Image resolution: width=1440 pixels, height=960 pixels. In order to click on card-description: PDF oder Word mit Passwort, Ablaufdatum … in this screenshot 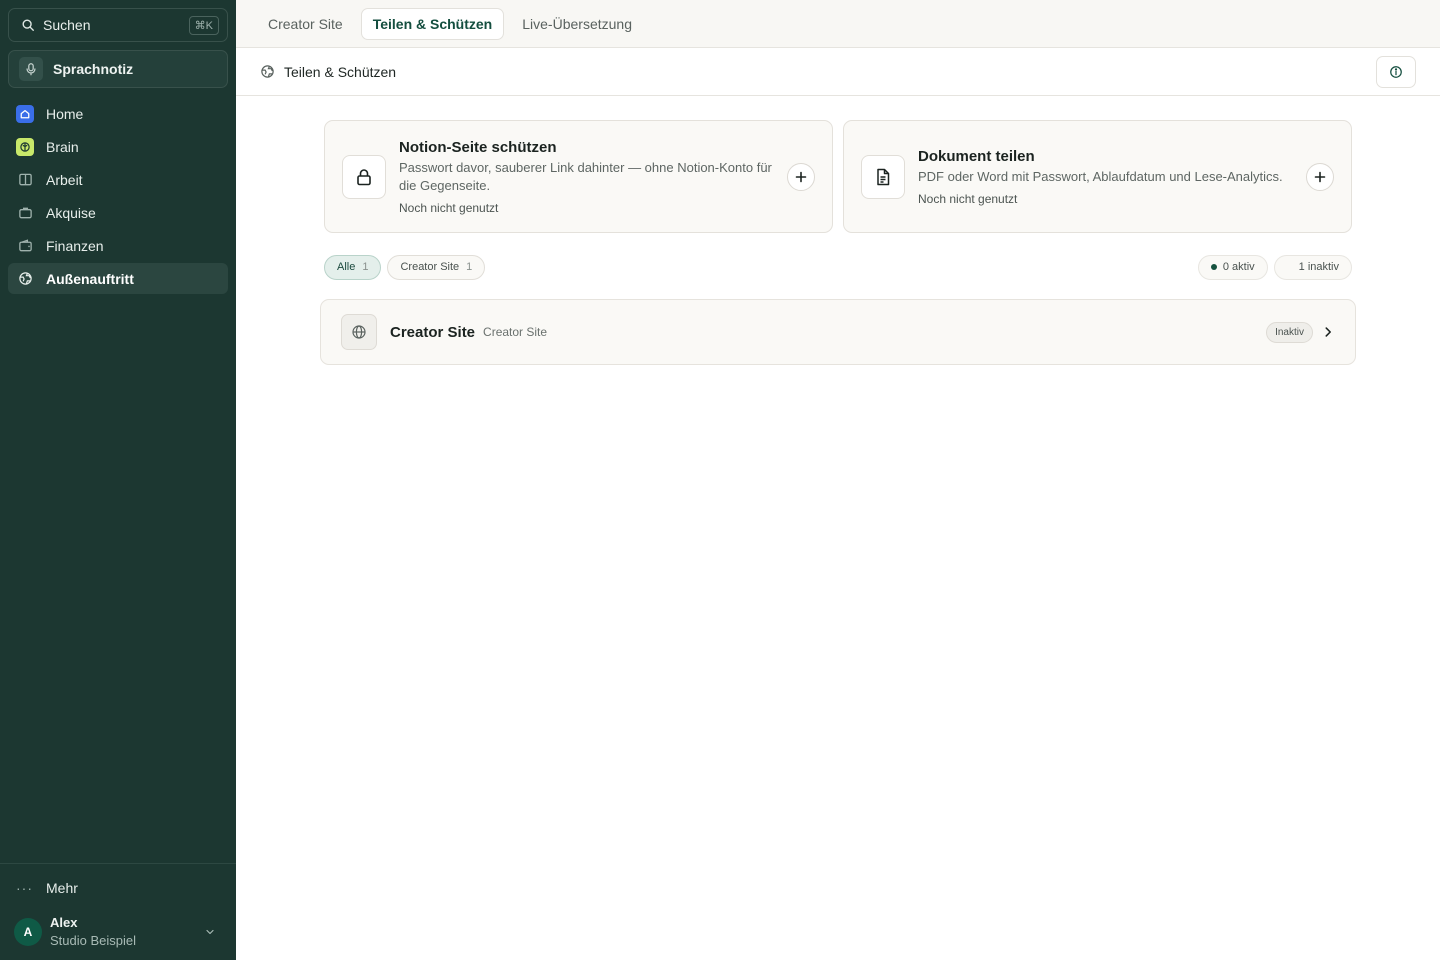, I will do `click(1100, 176)`.